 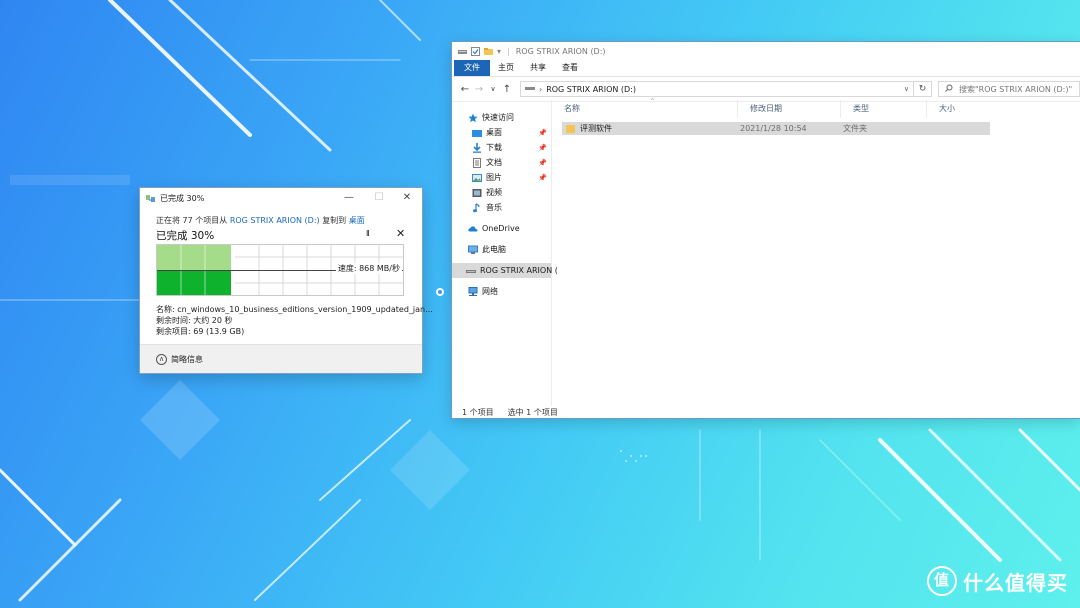 I want to click on column-header-size: 大小, so click(x=957, y=109).